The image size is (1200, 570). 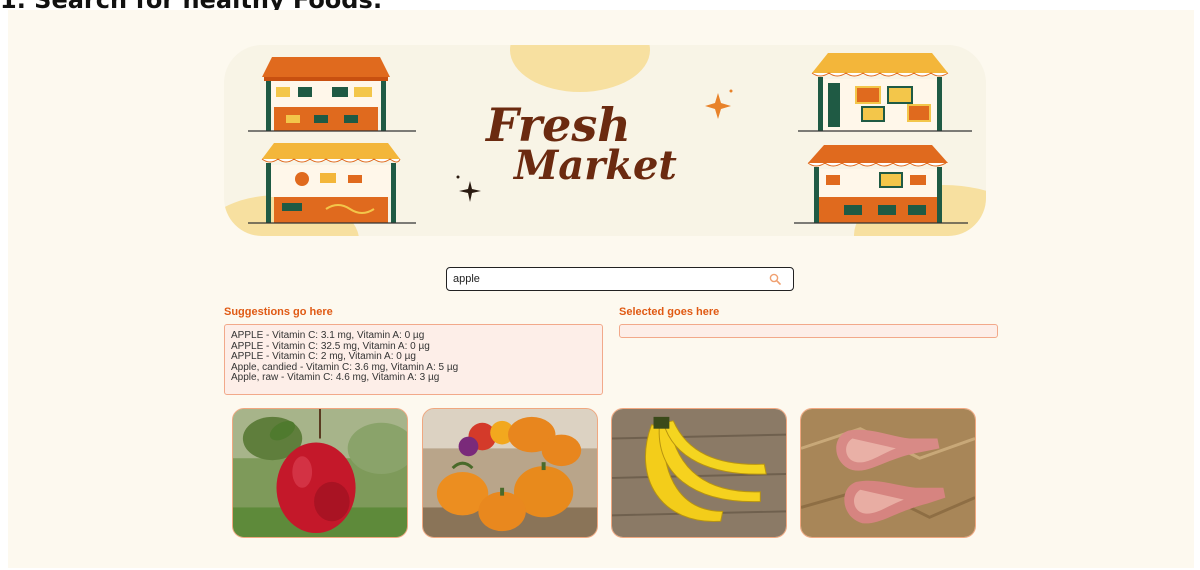 I want to click on pork-chops-card, so click(x=888, y=473).